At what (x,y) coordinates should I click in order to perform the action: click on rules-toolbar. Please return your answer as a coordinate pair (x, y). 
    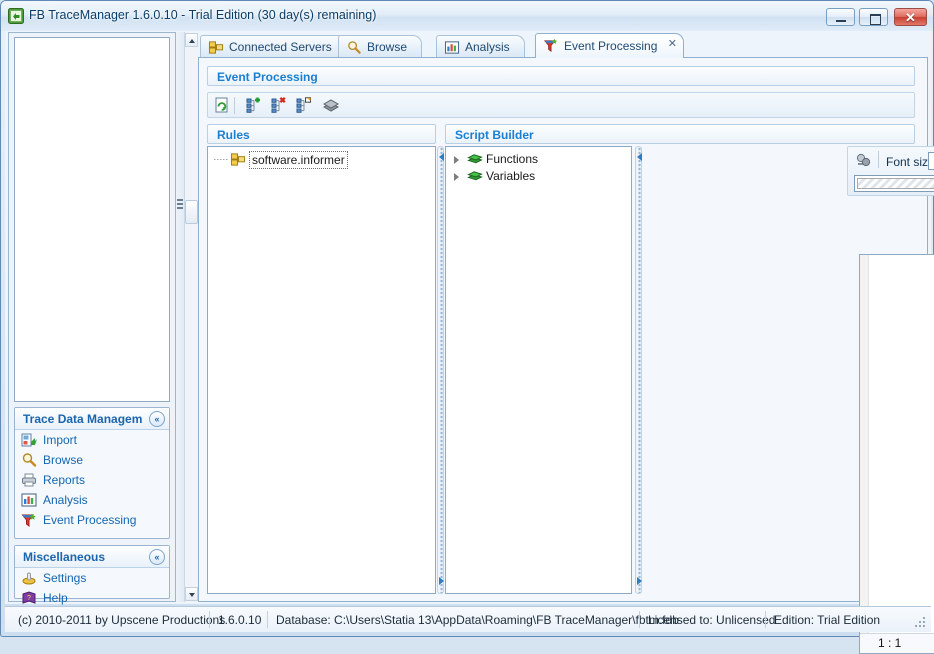
    Looking at the image, I should click on (561, 105).